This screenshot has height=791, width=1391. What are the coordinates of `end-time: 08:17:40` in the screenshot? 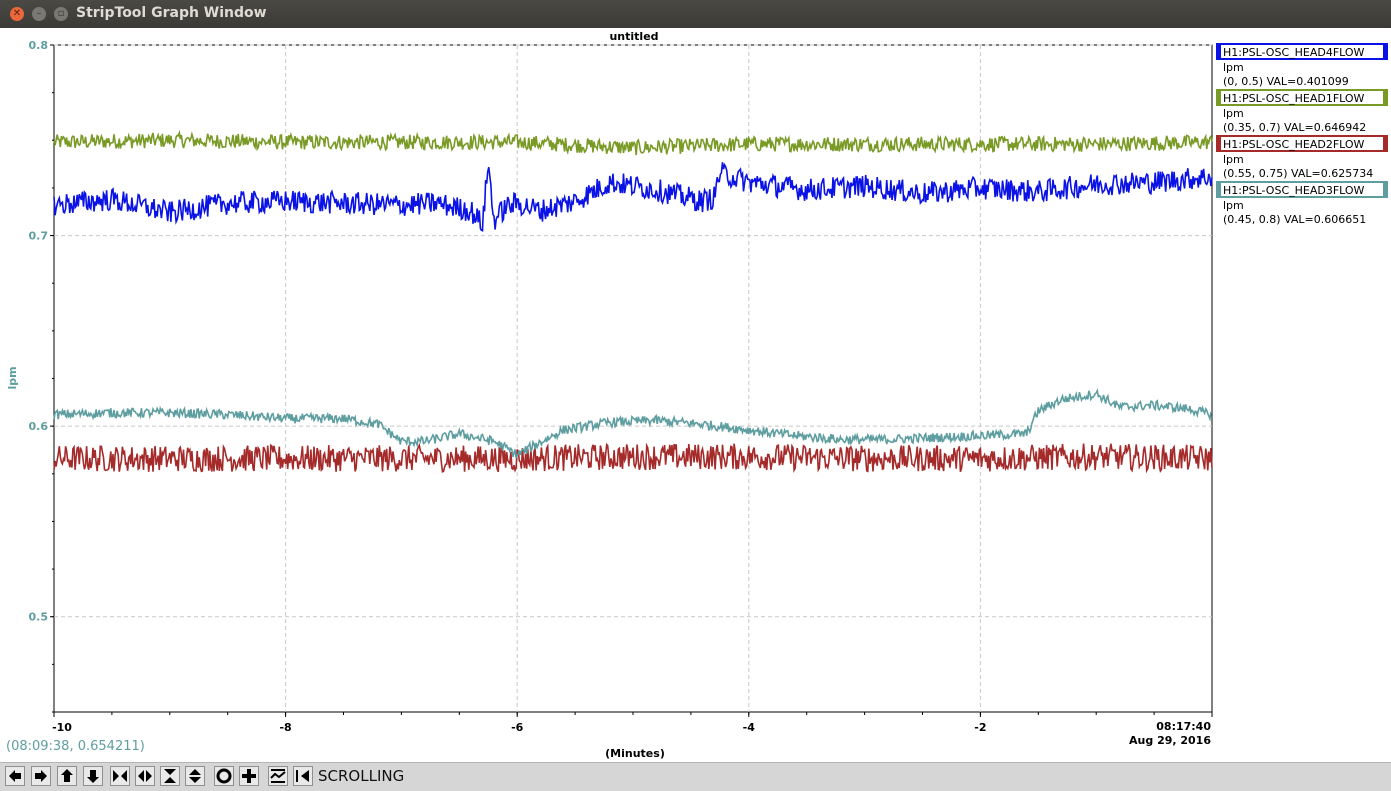 It's located at (1183, 726).